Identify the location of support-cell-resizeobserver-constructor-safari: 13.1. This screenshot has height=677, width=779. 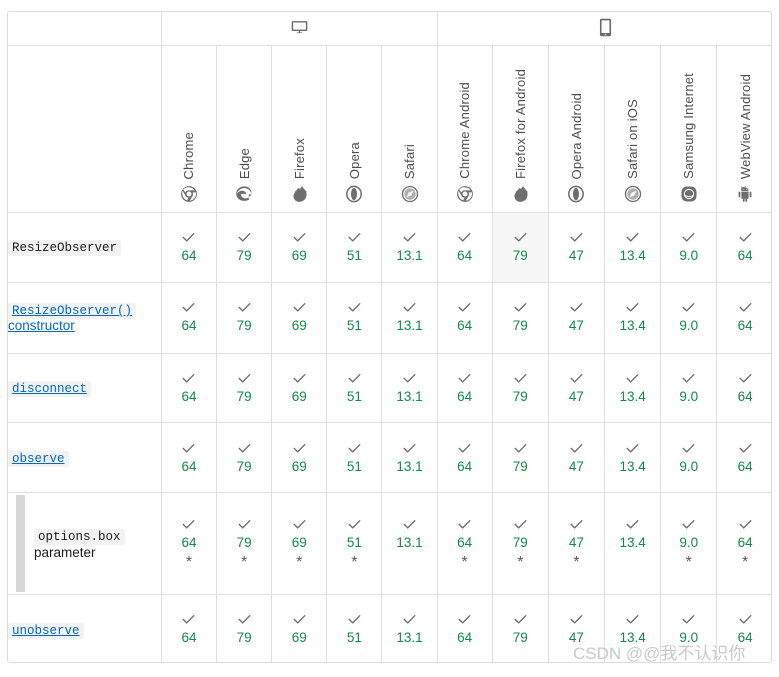
(409, 317).